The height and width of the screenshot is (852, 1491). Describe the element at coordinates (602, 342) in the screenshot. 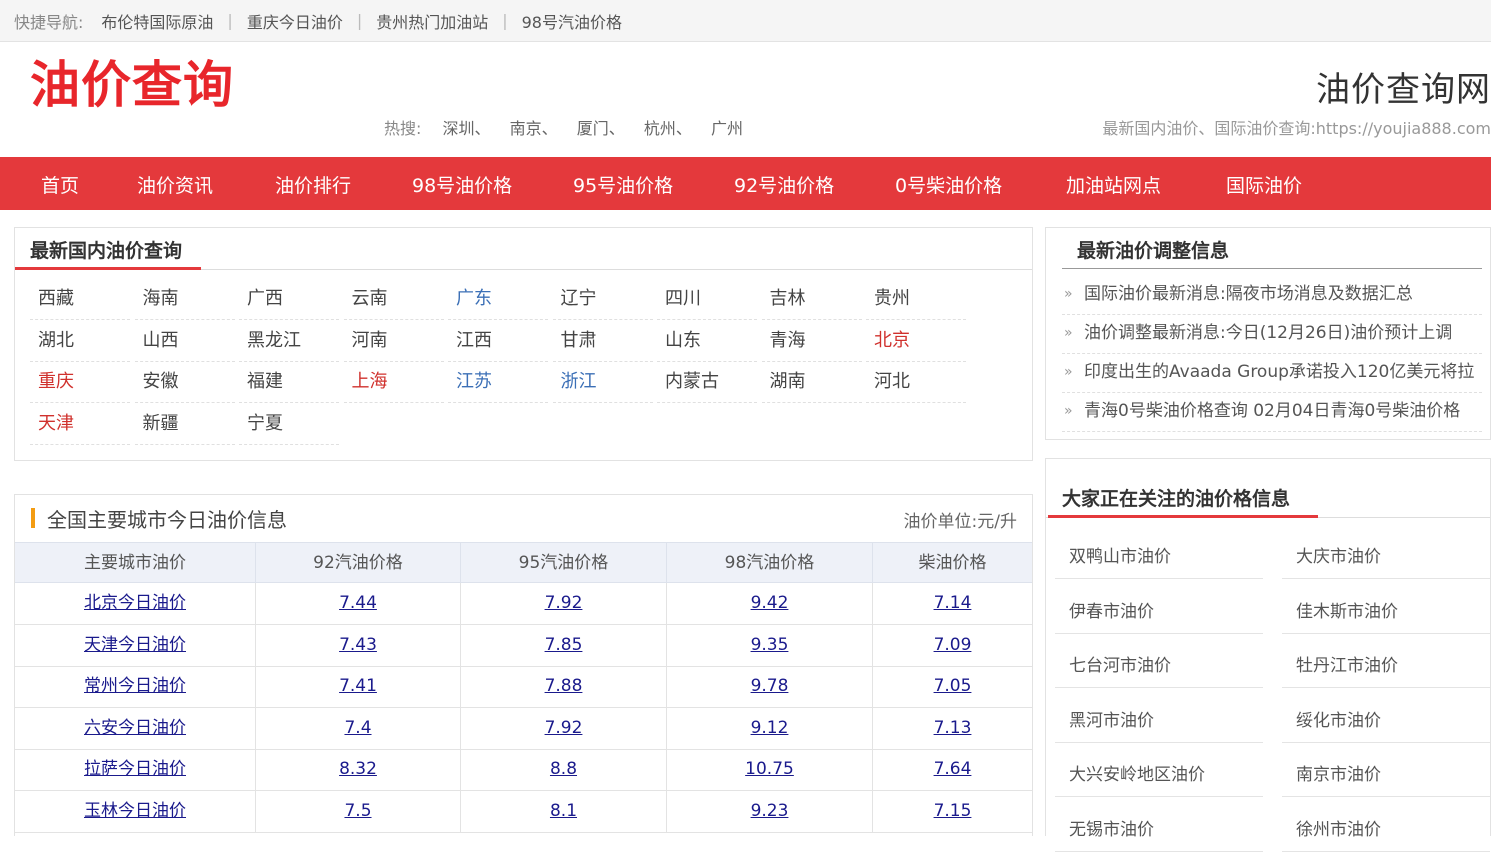

I see `province-link: 甘肃` at that location.